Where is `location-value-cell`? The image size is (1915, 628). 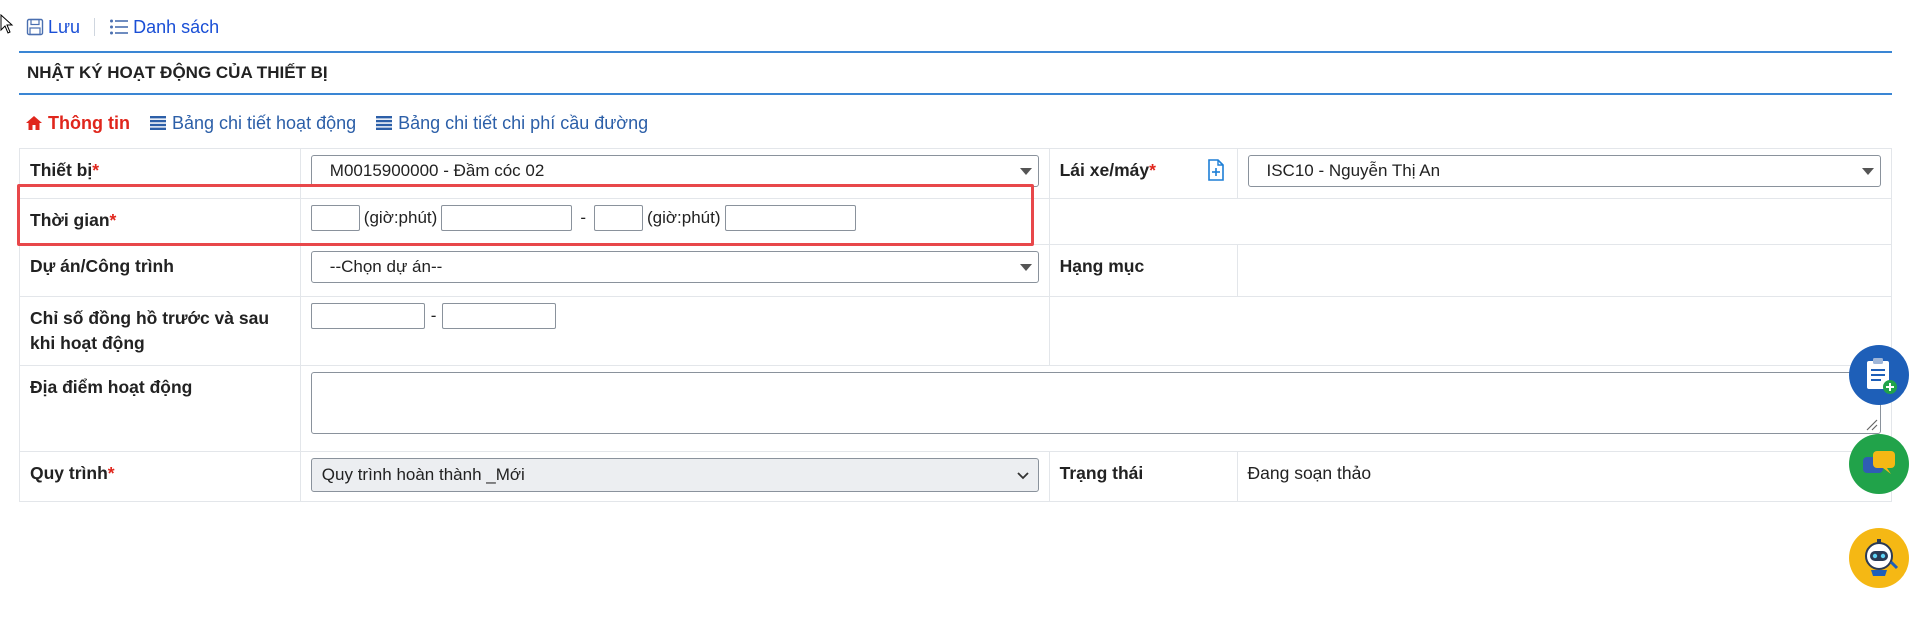
location-value-cell is located at coordinates (1096, 408).